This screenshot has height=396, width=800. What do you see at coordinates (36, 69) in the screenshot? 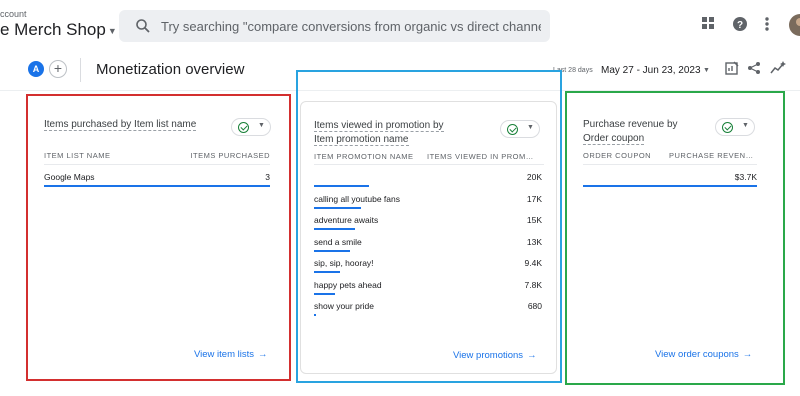
I see `comparison-avatar: A` at bounding box center [36, 69].